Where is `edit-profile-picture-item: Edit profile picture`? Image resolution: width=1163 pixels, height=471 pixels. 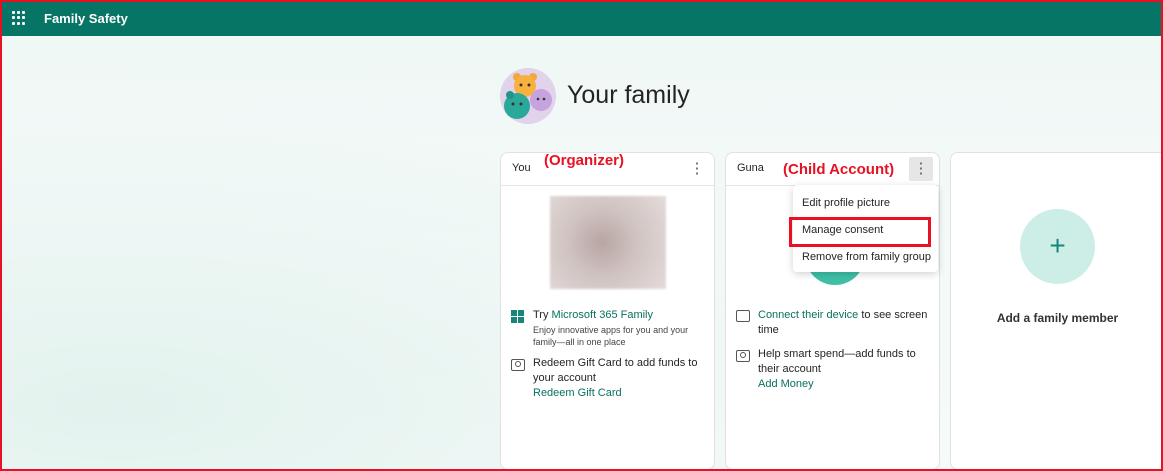 edit-profile-picture-item: Edit profile picture is located at coordinates (846, 203).